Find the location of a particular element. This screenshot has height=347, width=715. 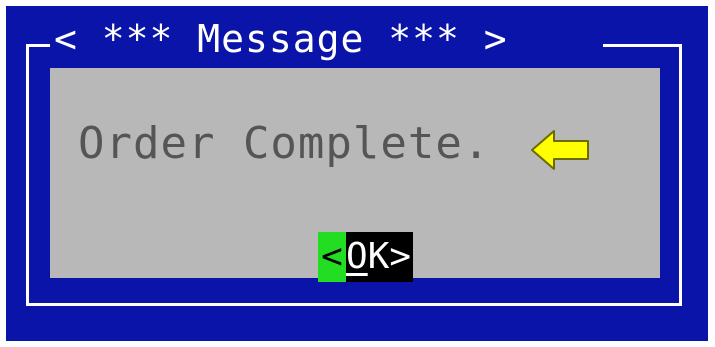

ok-button-label: OK> is located at coordinates (380, 257).